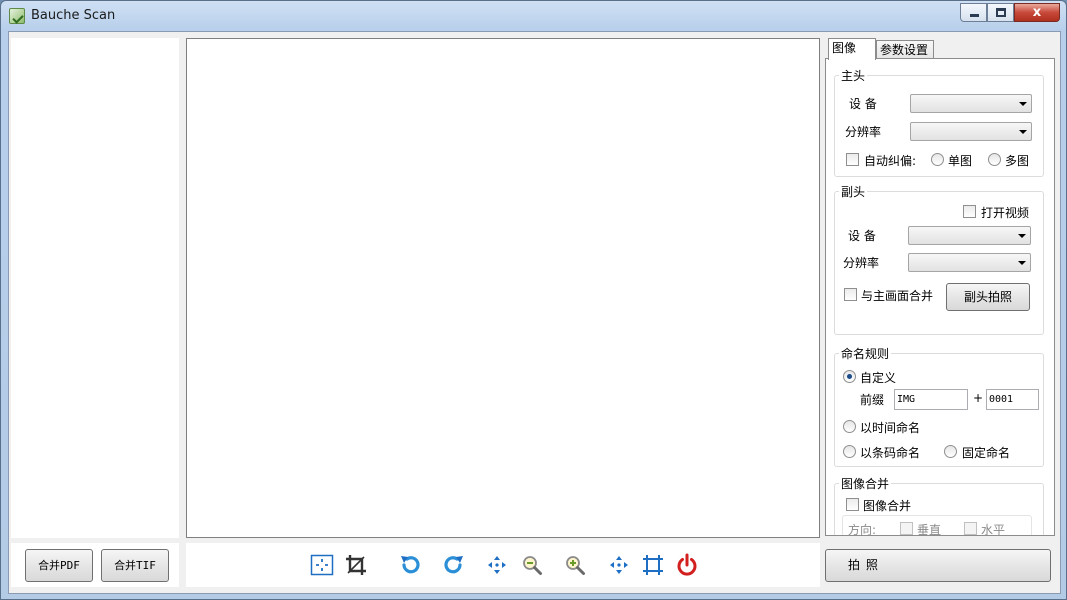 The image size is (1067, 600). What do you see at coordinates (322, 565) in the screenshot?
I see `select-area-icon` at bounding box center [322, 565].